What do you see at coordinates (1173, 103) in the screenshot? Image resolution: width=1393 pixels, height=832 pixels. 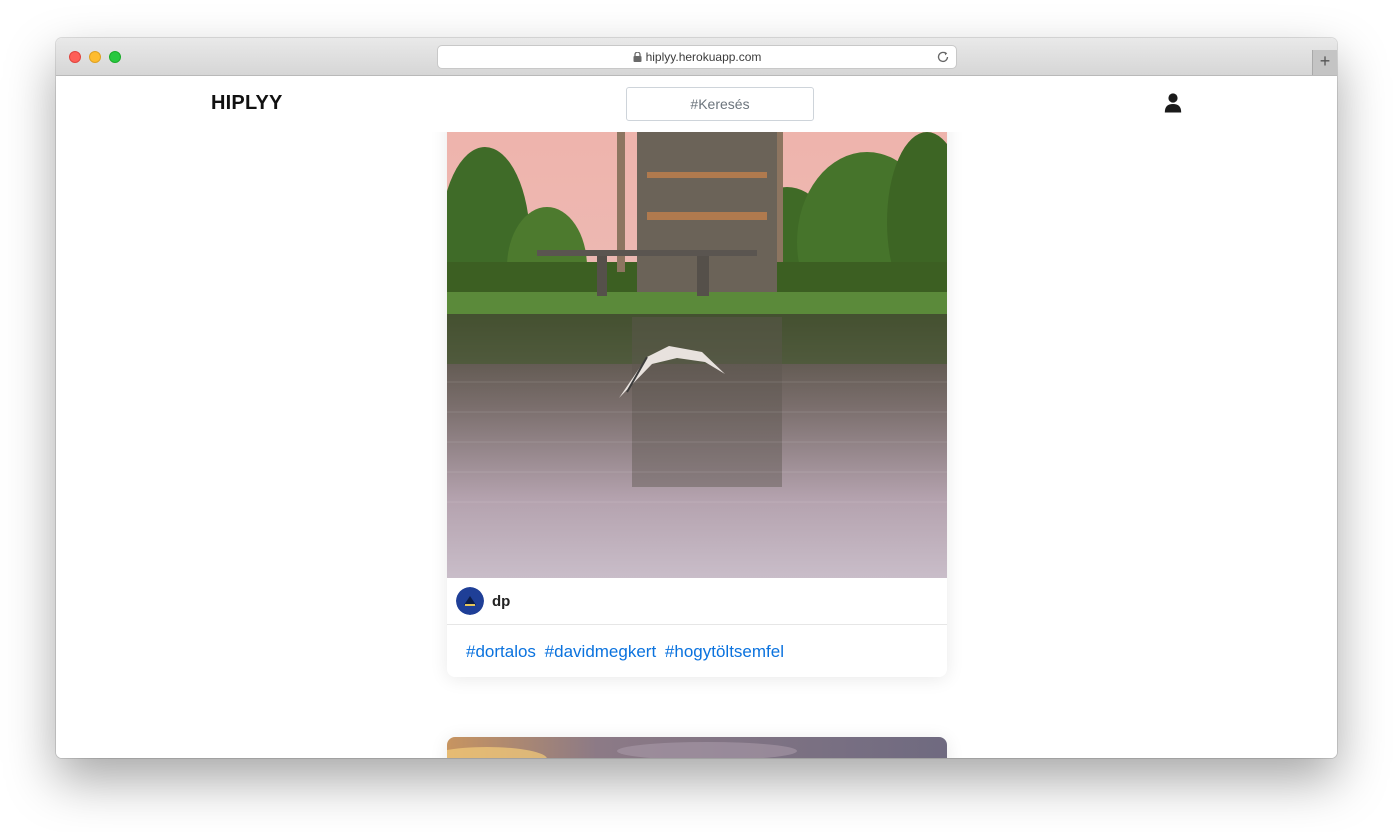 I see `user-icon` at bounding box center [1173, 103].